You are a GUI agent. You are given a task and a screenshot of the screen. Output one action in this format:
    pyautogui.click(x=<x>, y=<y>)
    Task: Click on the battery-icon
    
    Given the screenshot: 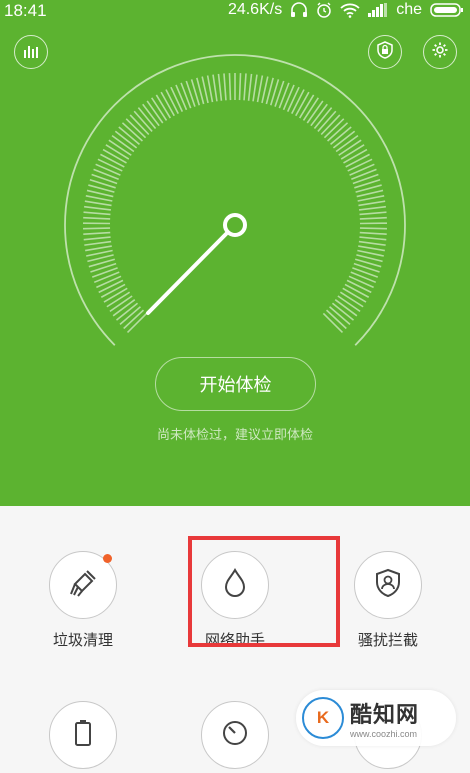 What is the action you would take?
    pyautogui.click(x=83, y=735)
    